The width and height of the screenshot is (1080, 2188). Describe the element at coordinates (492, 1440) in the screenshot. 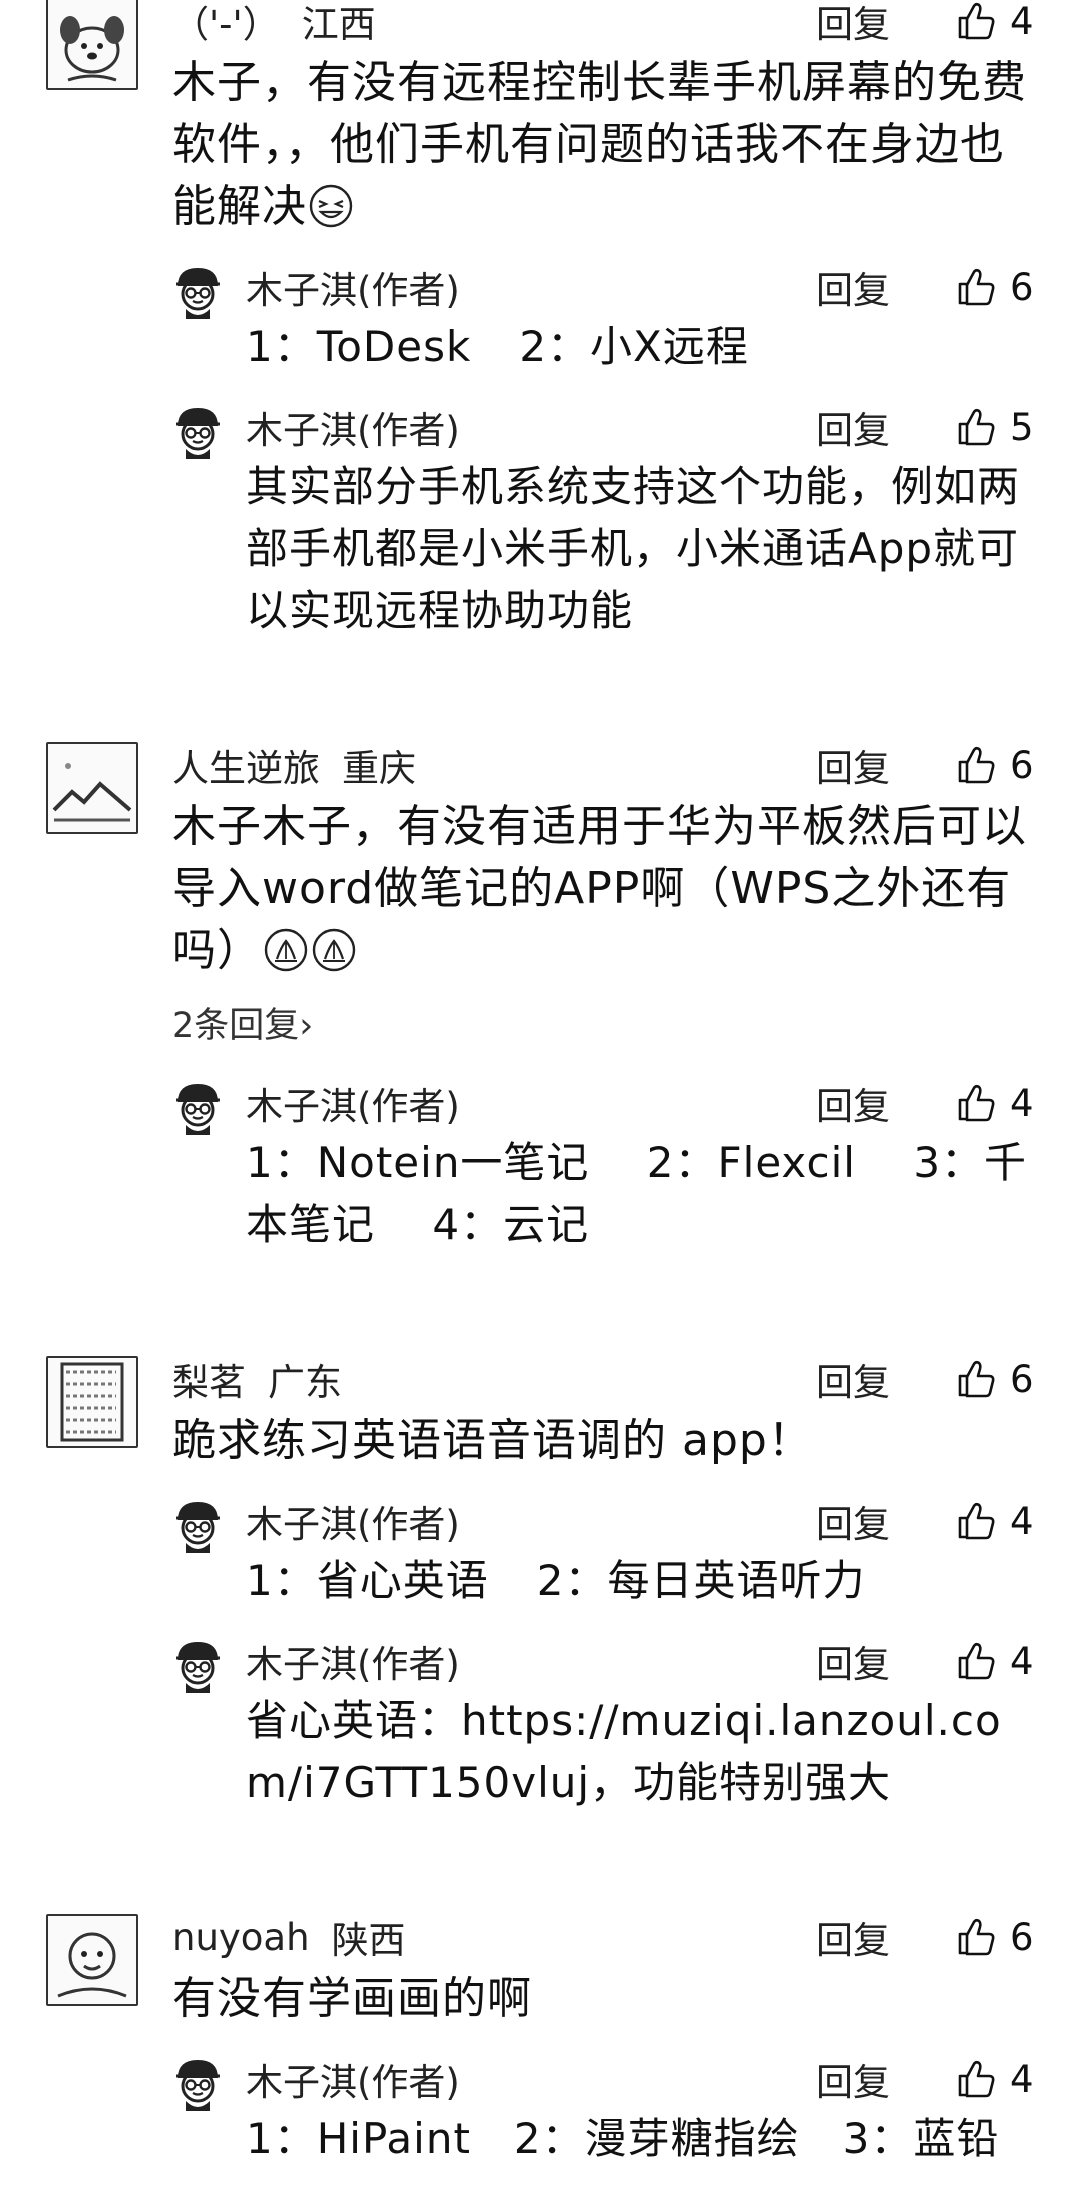

I see `comment-text: 跪求练习英语语音语调的 app！` at that location.